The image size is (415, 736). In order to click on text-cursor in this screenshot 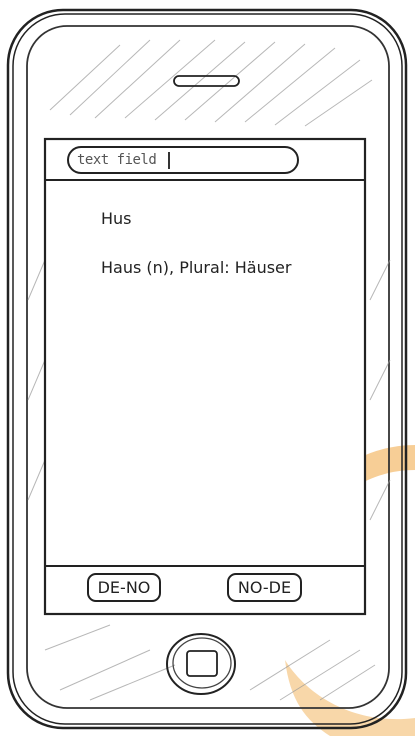, I will do `click(169, 160)`.